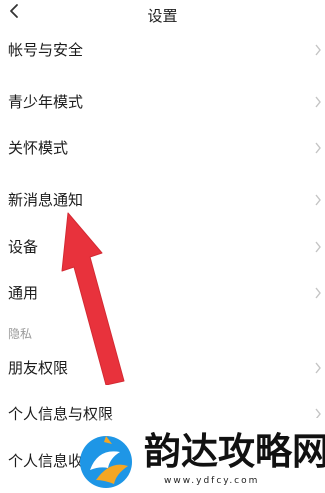  I want to click on watermark: 韵达攻略网 www.ydfcy.com, so click(198, 455).